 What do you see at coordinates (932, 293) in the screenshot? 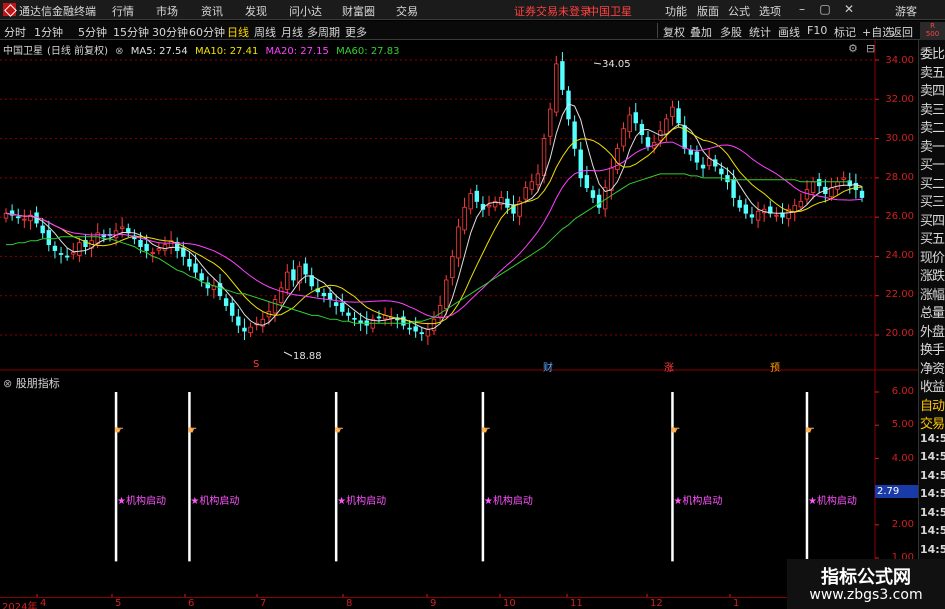
I see `quote-item-13: 涨幅` at bounding box center [932, 293].